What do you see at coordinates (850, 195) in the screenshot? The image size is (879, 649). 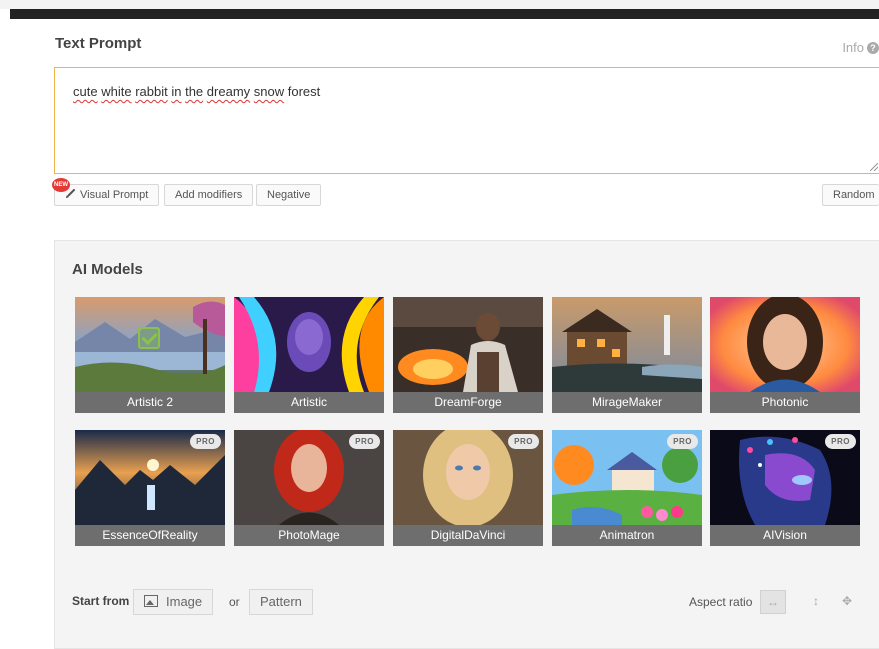 I see `random-button: Random` at bounding box center [850, 195].